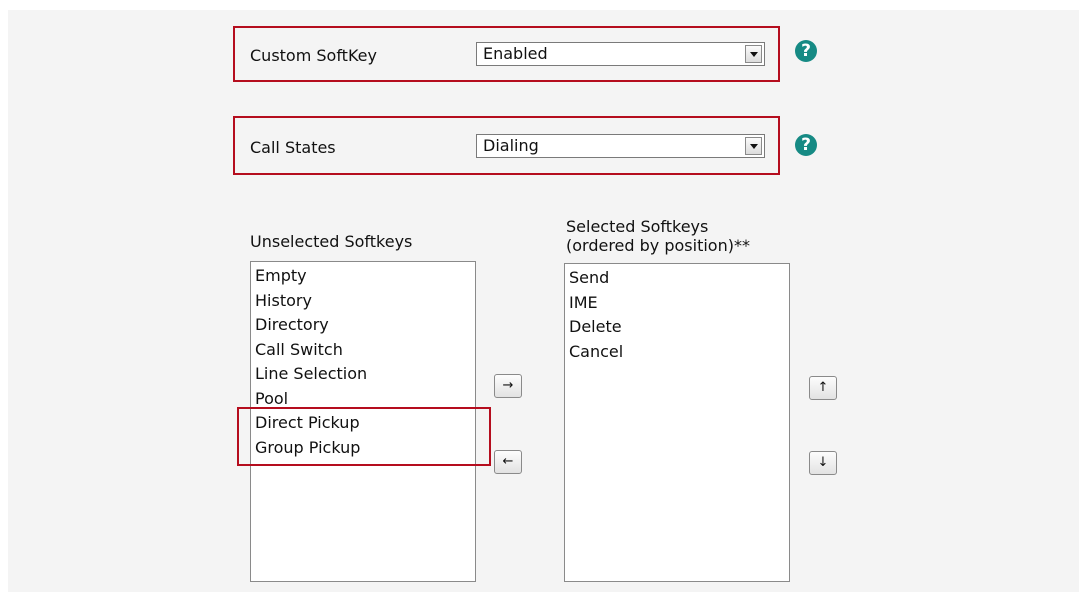 The width and height of the screenshot is (1079, 592). Describe the element at coordinates (679, 352) in the screenshot. I see `list-item: Cancel` at that location.